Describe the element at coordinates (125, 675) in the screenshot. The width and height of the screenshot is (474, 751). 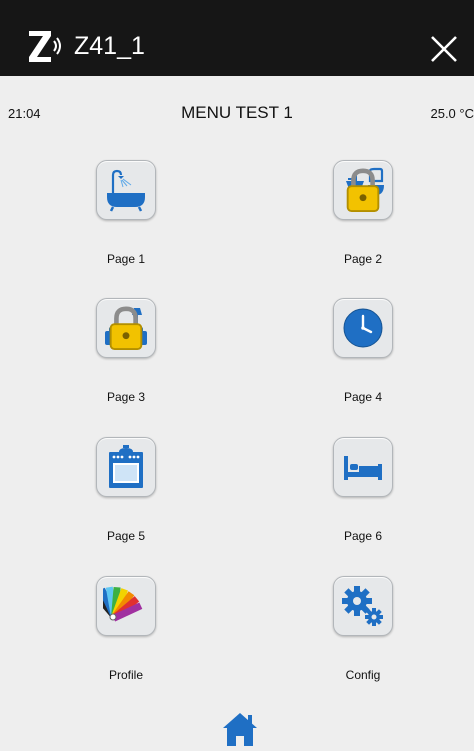
I see `tile-label: Profile` at that location.